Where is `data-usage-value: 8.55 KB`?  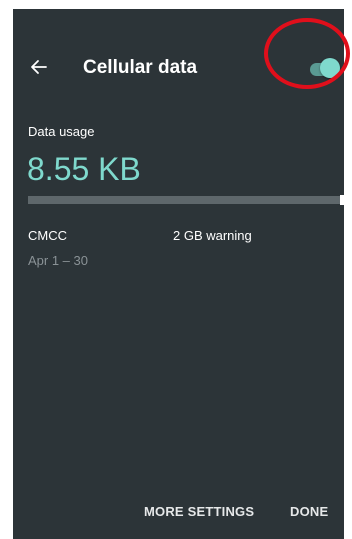 data-usage-value: 8.55 KB is located at coordinates (84, 169).